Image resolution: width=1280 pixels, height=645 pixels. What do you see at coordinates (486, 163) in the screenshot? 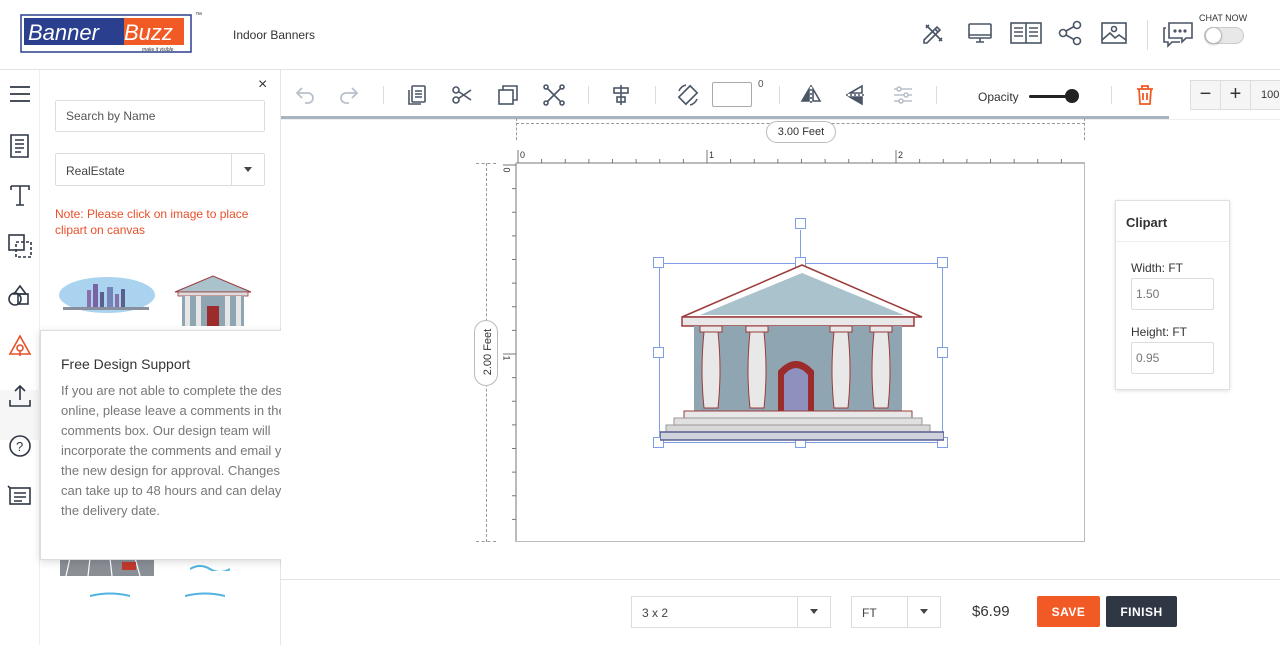
I see `height-dimension-tick-top` at bounding box center [486, 163].